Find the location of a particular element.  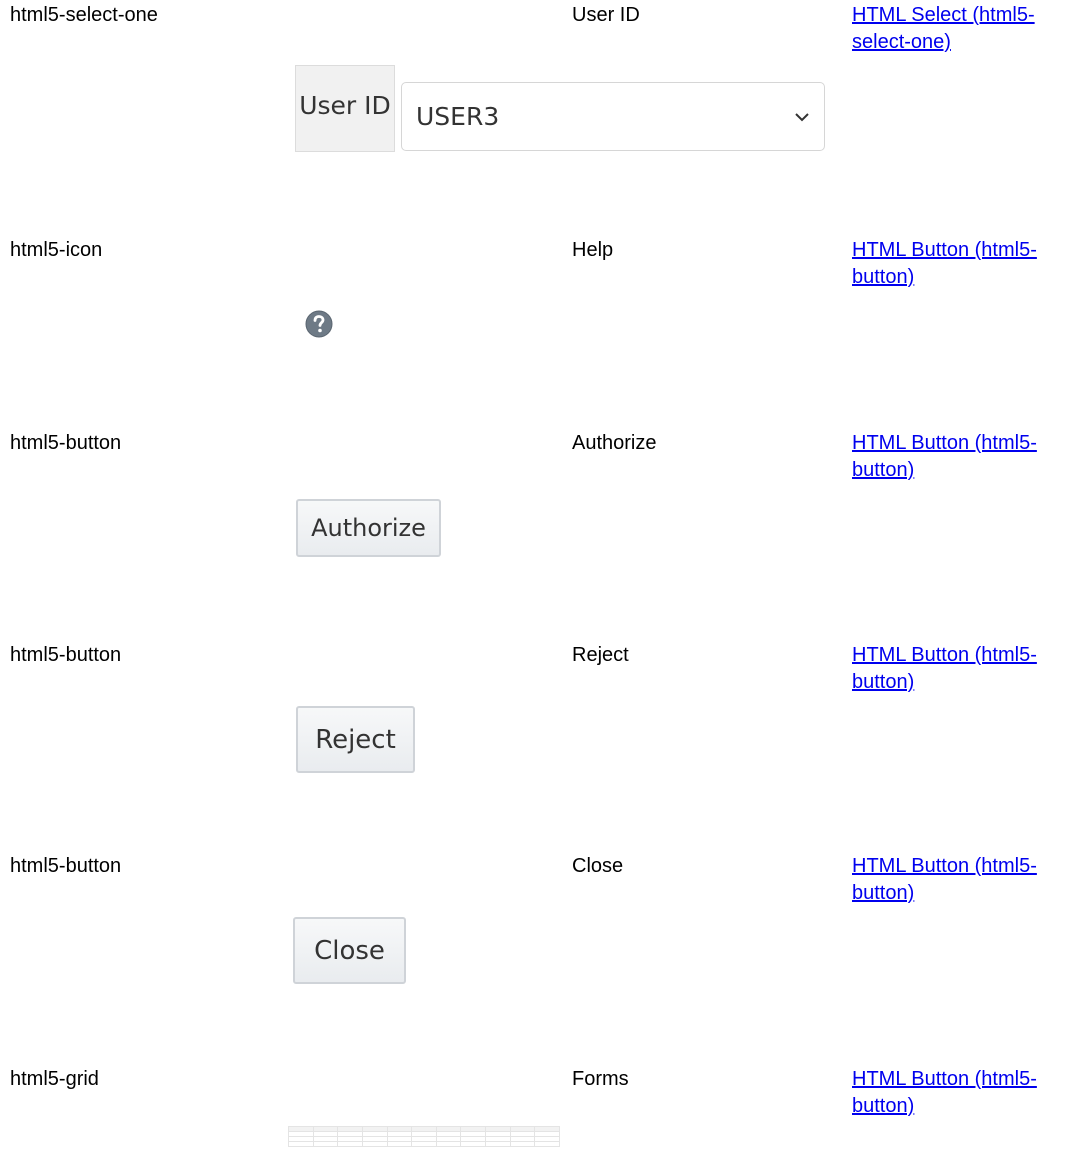

component-type: html5-grid is located at coordinates (54, 1079).